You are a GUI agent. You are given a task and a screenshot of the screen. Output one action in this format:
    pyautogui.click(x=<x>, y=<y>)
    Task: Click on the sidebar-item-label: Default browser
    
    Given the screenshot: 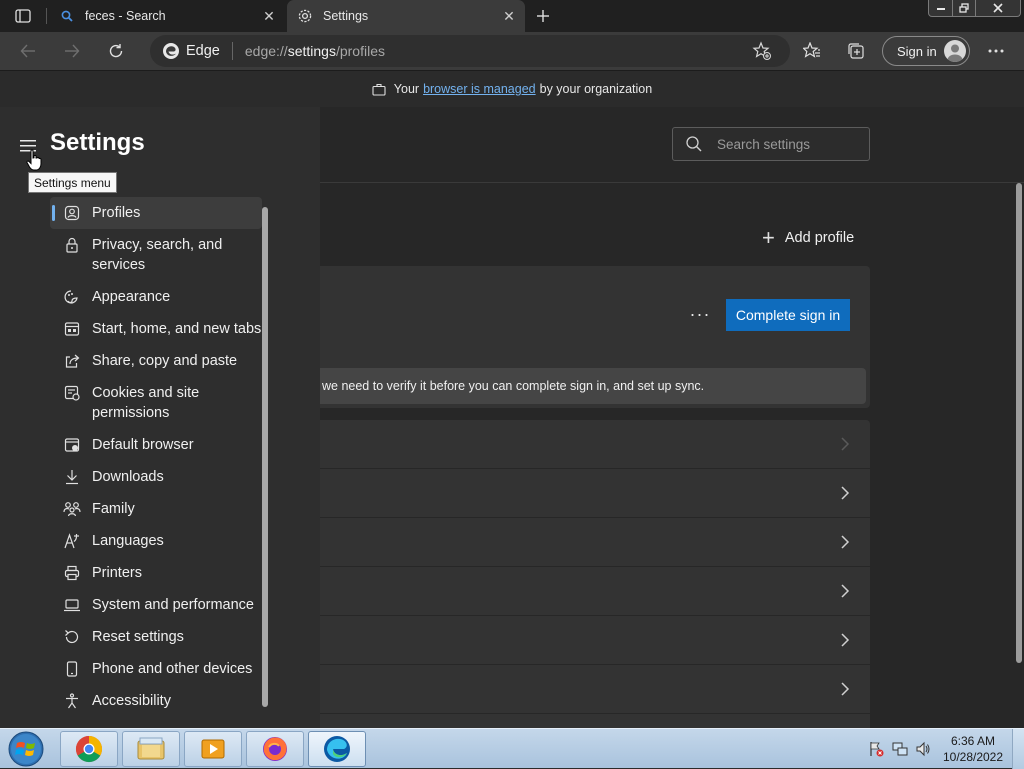 What is the action you would take?
    pyautogui.click(x=143, y=445)
    